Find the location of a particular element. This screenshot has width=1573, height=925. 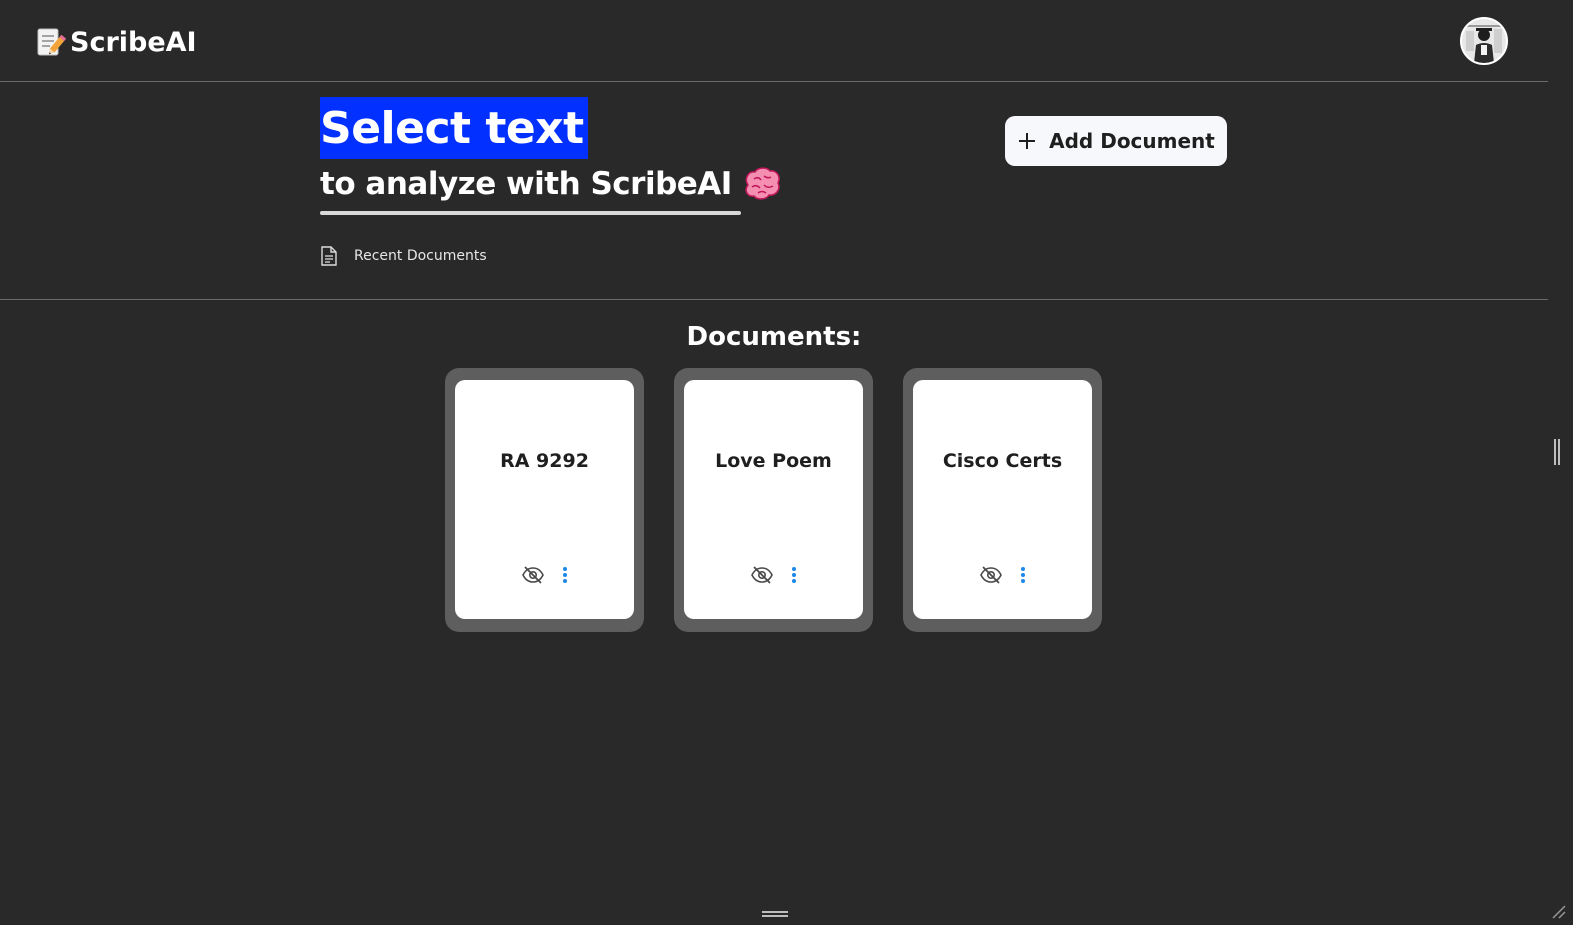

resize-grip-icon is located at coordinates (1559, 912).